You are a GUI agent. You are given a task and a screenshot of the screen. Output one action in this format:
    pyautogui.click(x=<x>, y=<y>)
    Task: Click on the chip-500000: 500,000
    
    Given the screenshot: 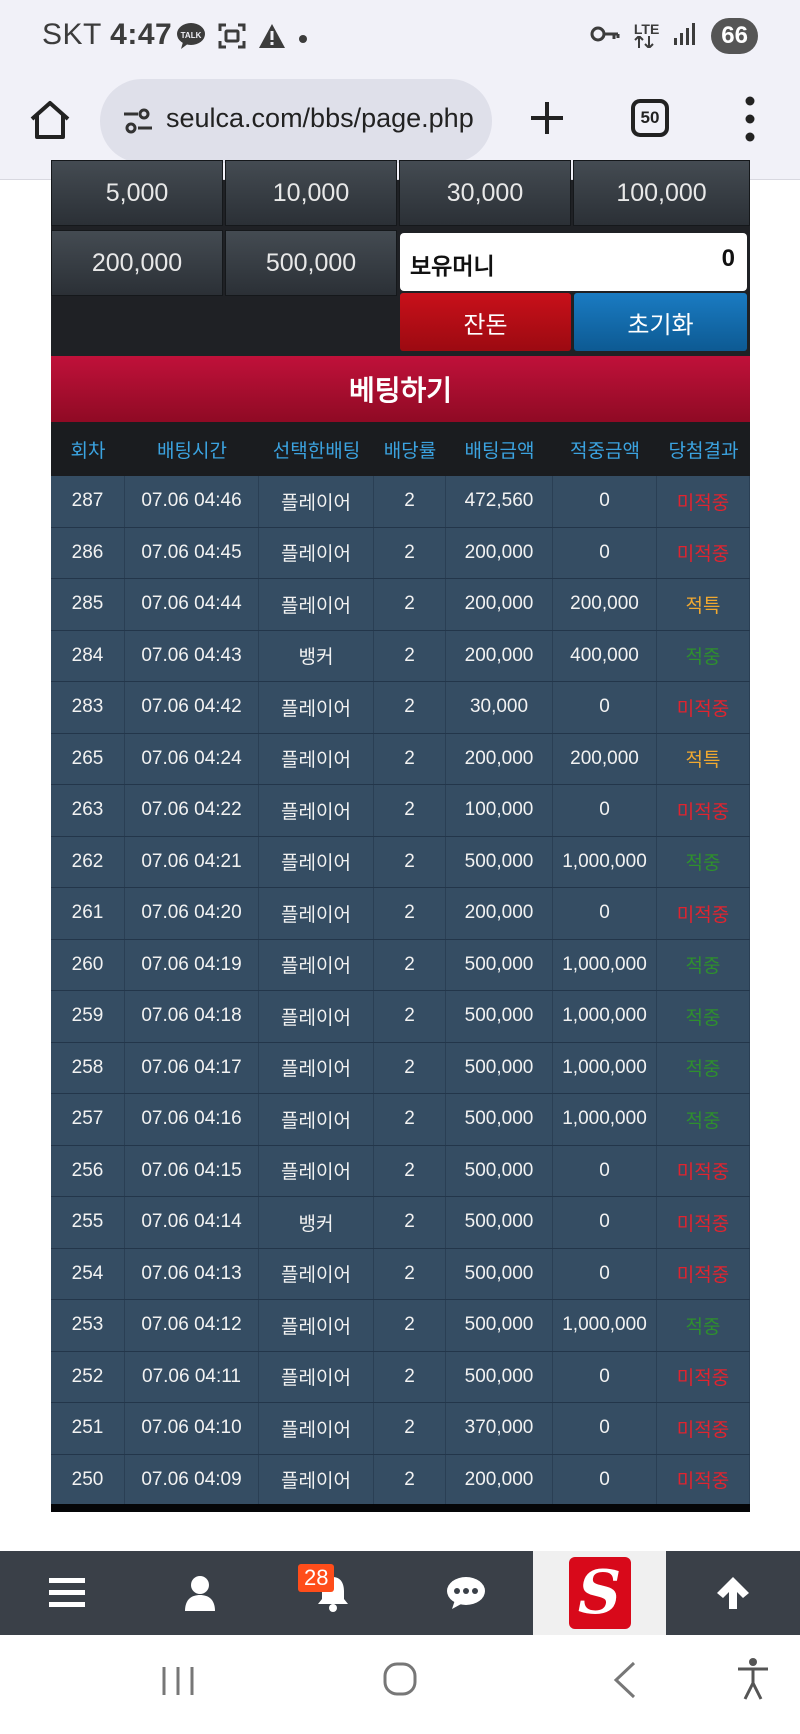 What is the action you would take?
    pyautogui.click(x=311, y=263)
    